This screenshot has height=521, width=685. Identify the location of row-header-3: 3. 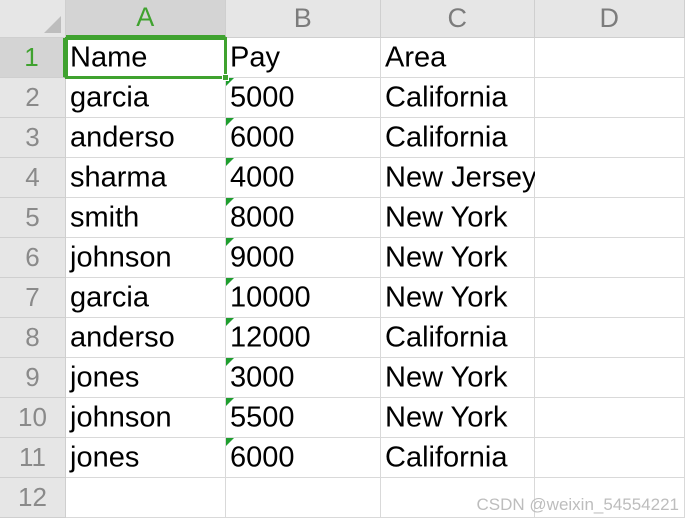
(33, 138).